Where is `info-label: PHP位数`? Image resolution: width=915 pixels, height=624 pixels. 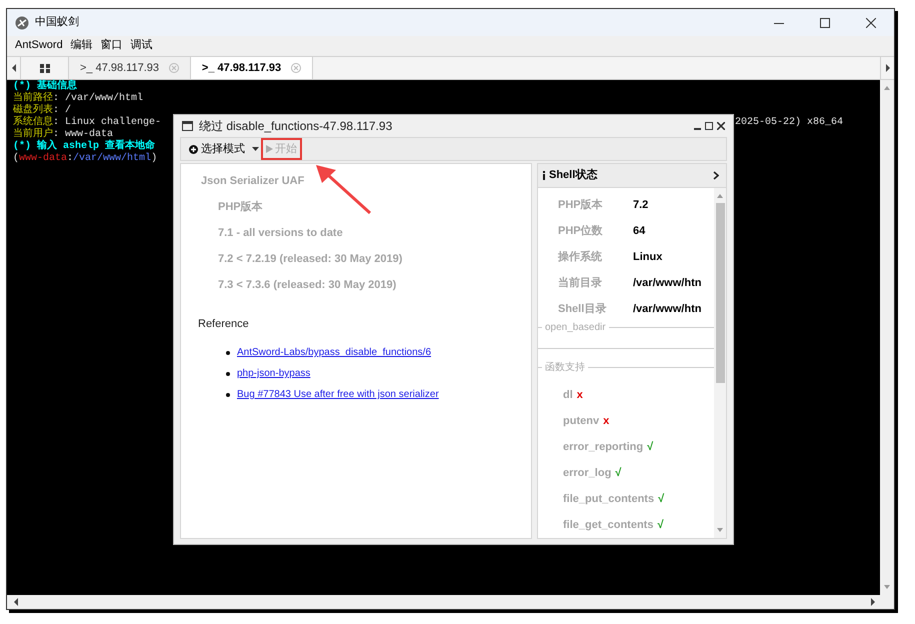 info-label: PHP位数 is located at coordinates (581, 231).